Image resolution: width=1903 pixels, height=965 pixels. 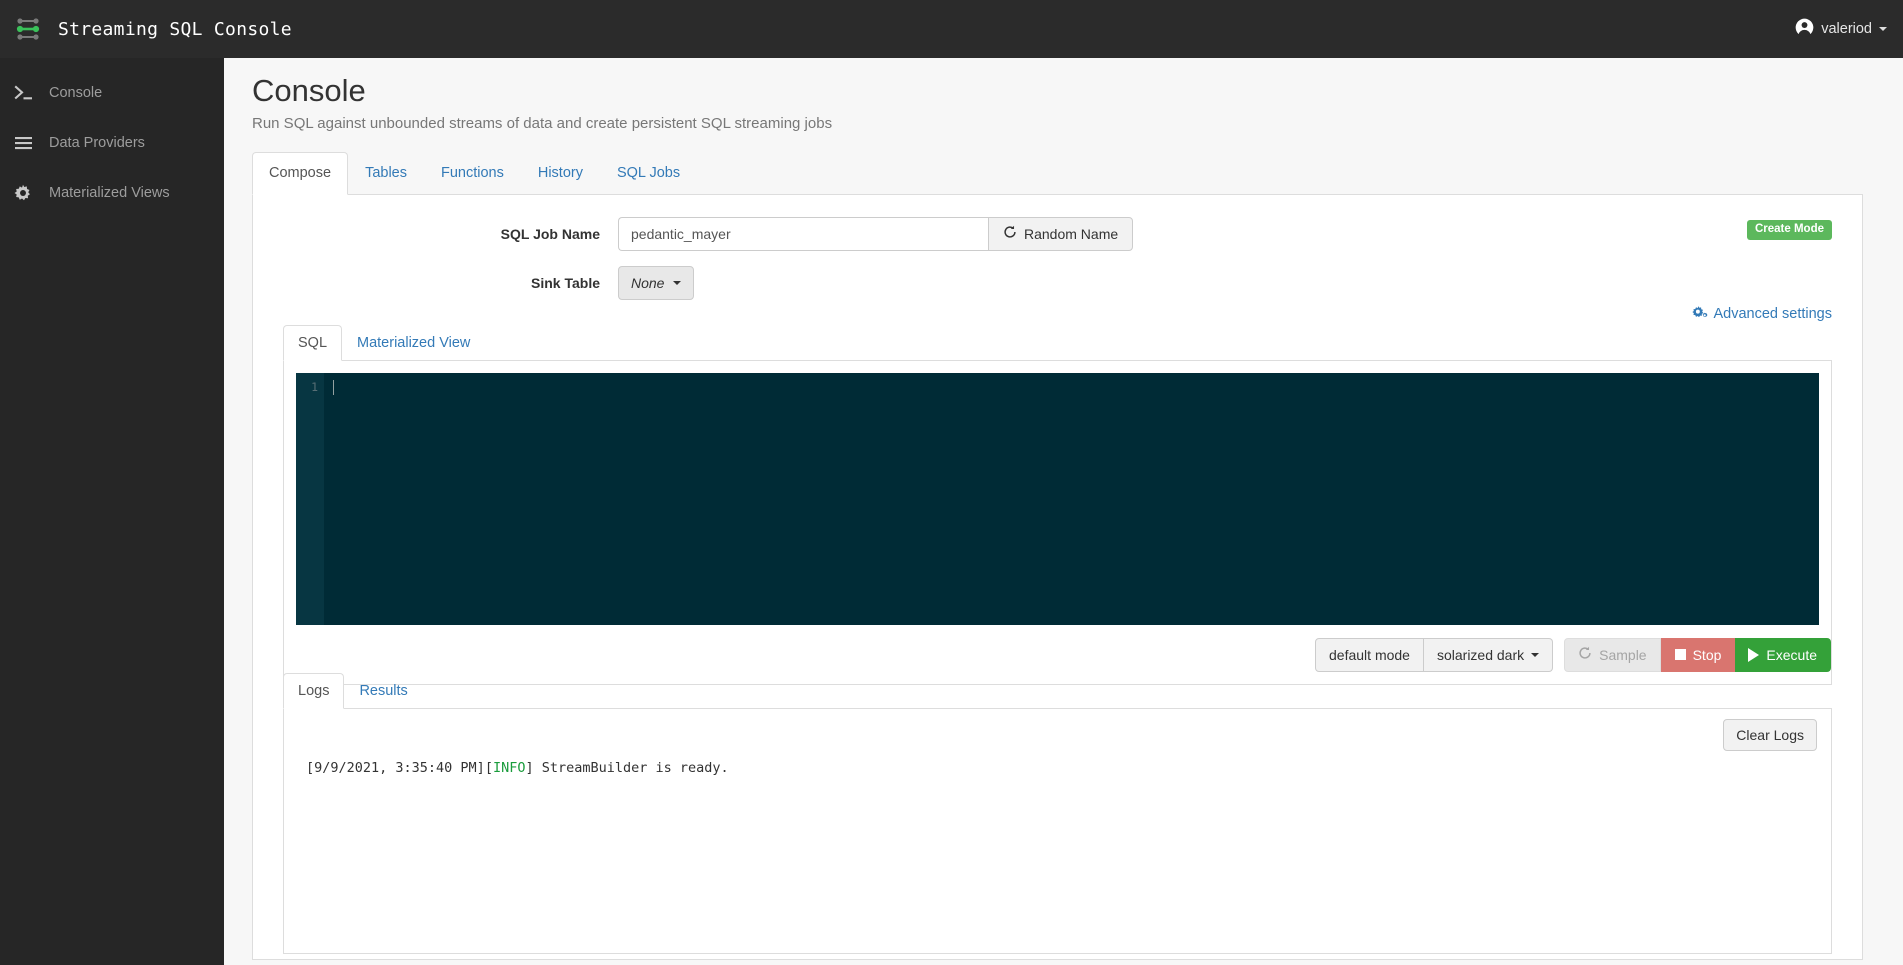 What do you see at coordinates (550, 233) in the screenshot?
I see `job-name-label: SQL Job Name` at bounding box center [550, 233].